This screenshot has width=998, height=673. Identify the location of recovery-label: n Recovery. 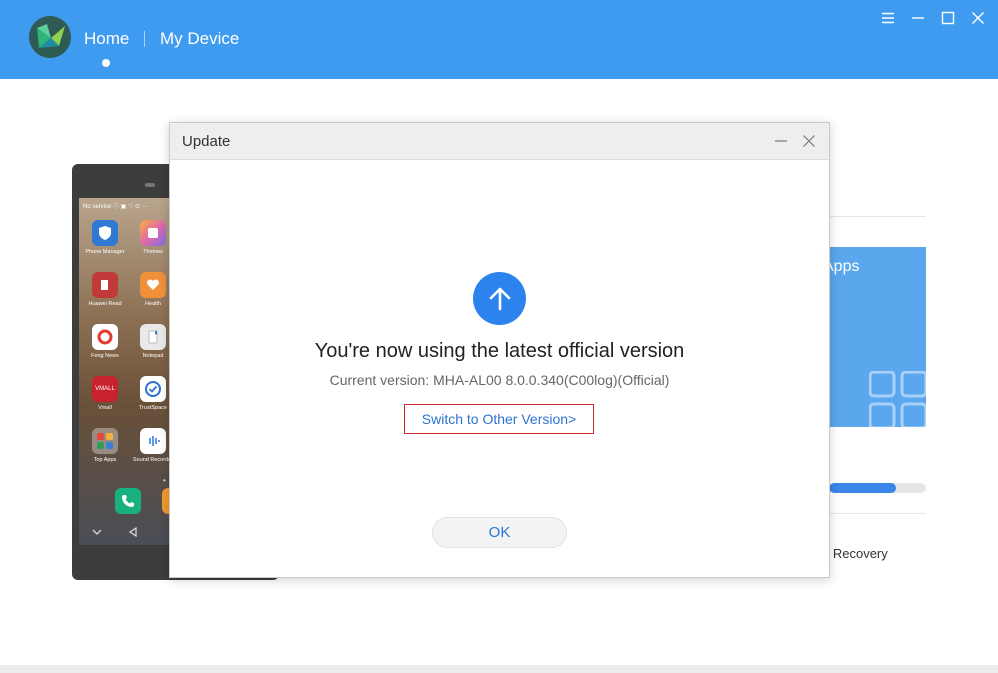
(855, 553).